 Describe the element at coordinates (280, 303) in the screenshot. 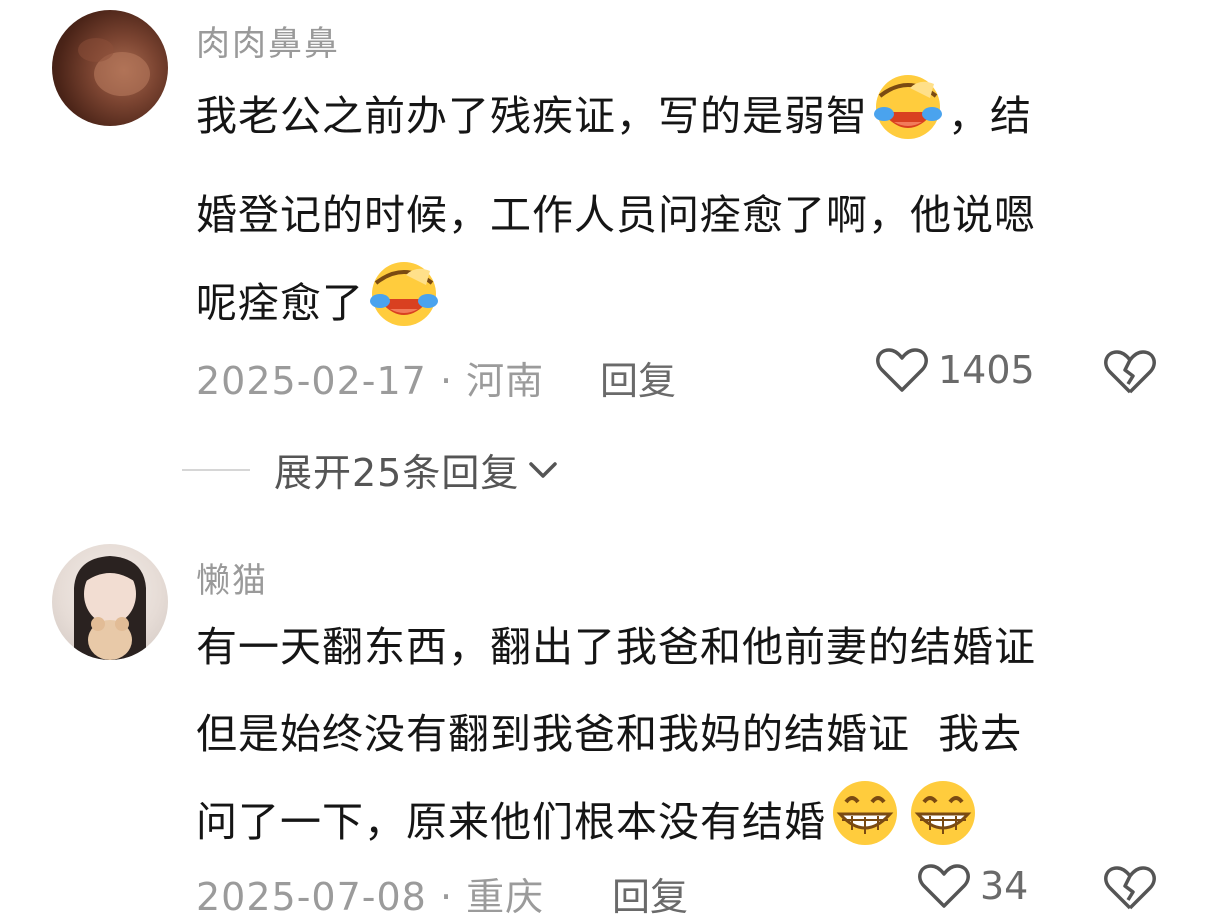

I see `comment-line: 呢痊愈了` at that location.